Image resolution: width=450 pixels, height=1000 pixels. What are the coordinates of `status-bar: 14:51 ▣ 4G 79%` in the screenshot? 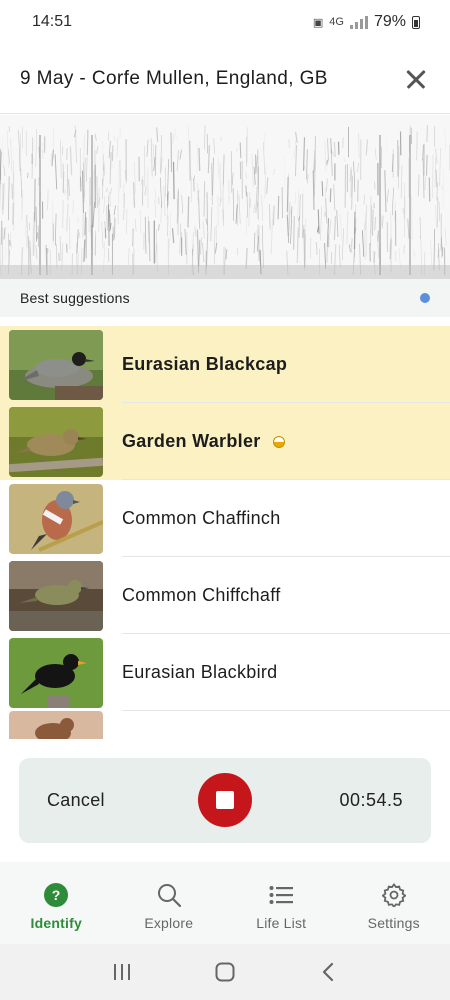 It's located at (225, 22).